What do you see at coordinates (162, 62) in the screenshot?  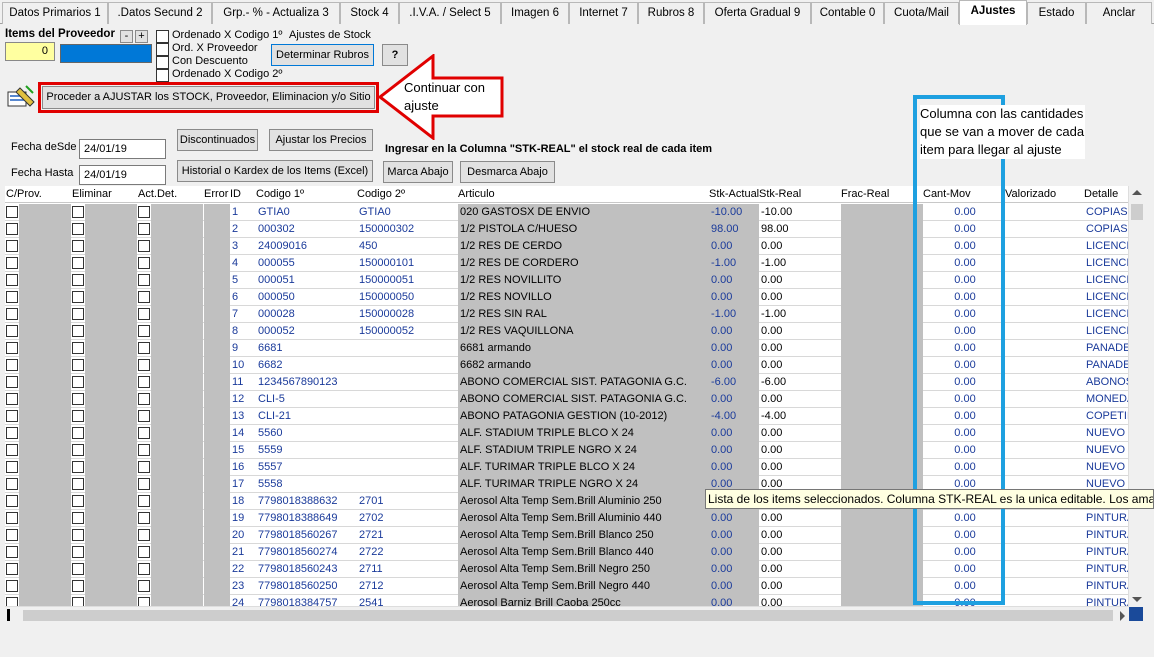 I see `checkbox-con-descuento` at bounding box center [162, 62].